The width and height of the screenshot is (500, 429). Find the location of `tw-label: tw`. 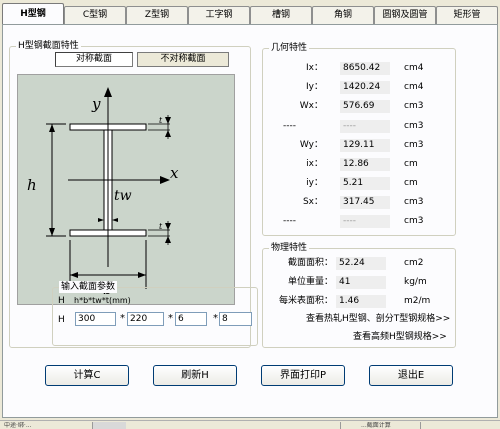

tw-label: tw is located at coordinates (123, 196).